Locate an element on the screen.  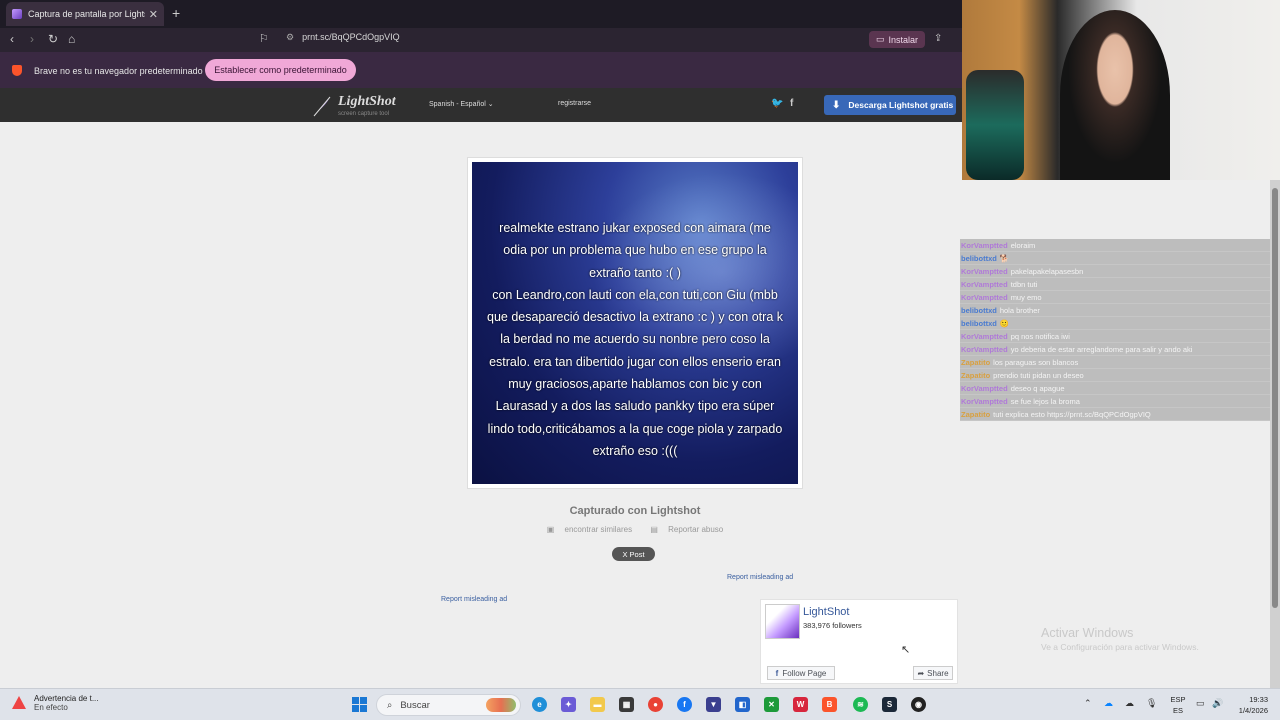
x-post-button: X Post is located at coordinates (633, 554).